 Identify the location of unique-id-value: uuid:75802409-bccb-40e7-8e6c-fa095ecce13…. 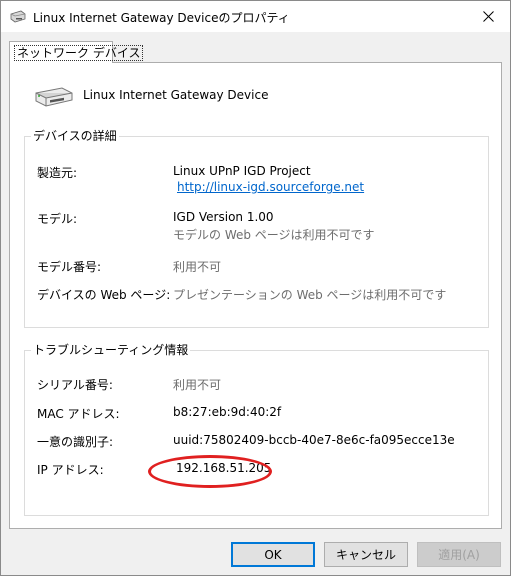
(314, 440).